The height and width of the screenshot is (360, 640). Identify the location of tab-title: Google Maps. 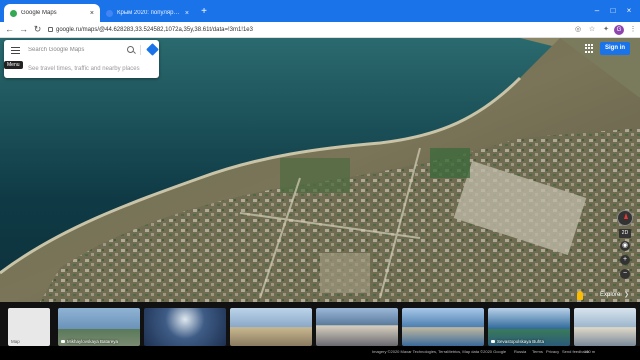
(39, 13).